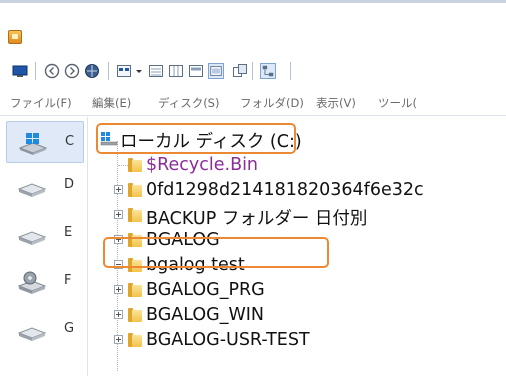  I want to click on network-icon, so click(268, 71).